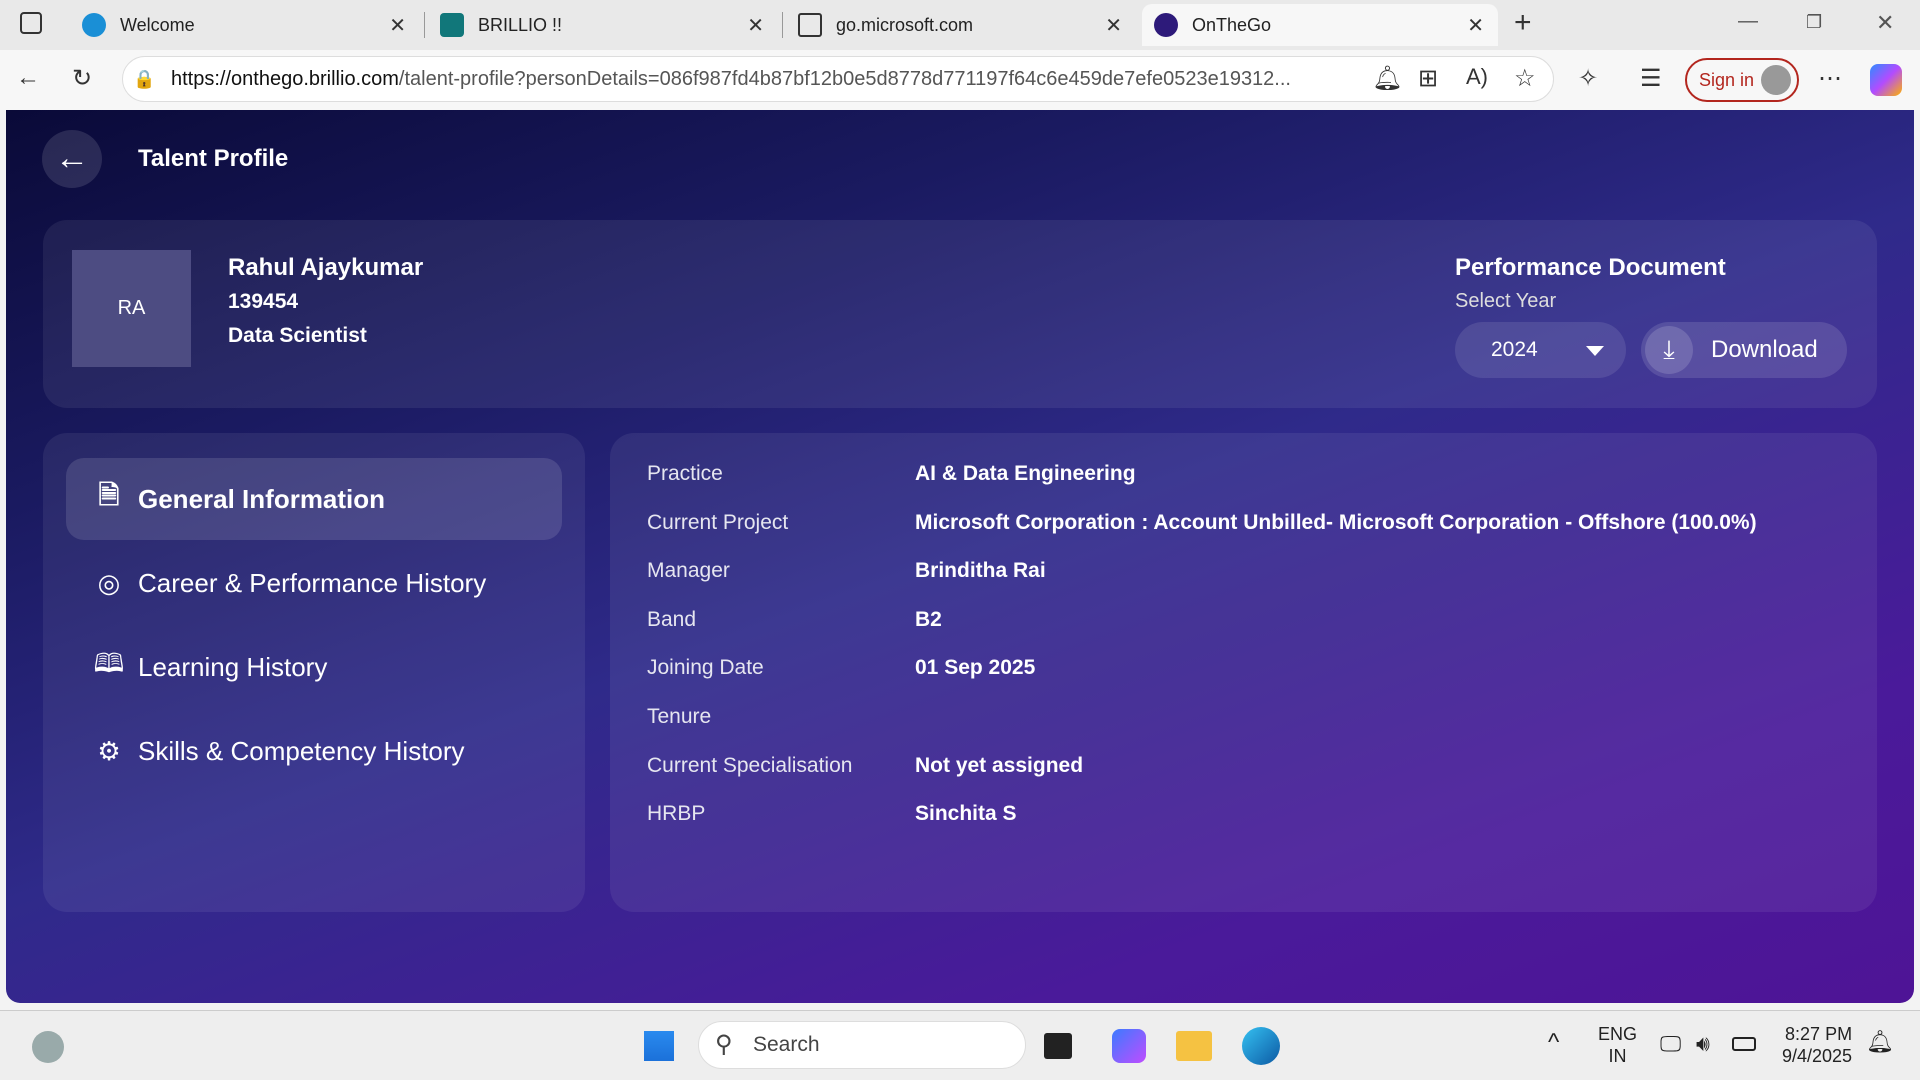  Describe the element at coordinates (314, 583) in the screenshot. I see `nav-career-performance-history: ◎ Career & Performance History` at that location.